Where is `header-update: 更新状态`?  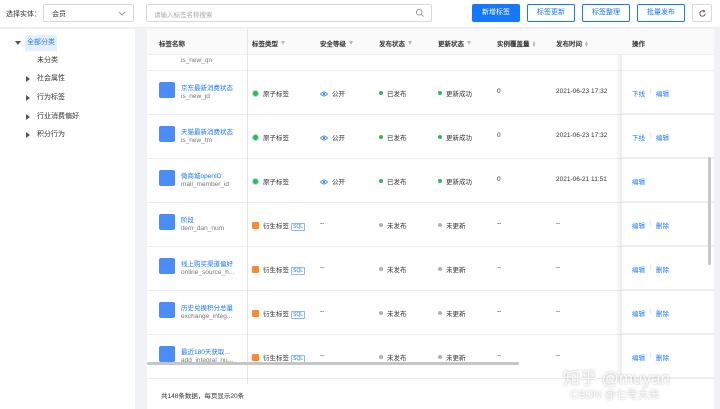
header-update: 更新状态 is located at coordinates (454, 43).